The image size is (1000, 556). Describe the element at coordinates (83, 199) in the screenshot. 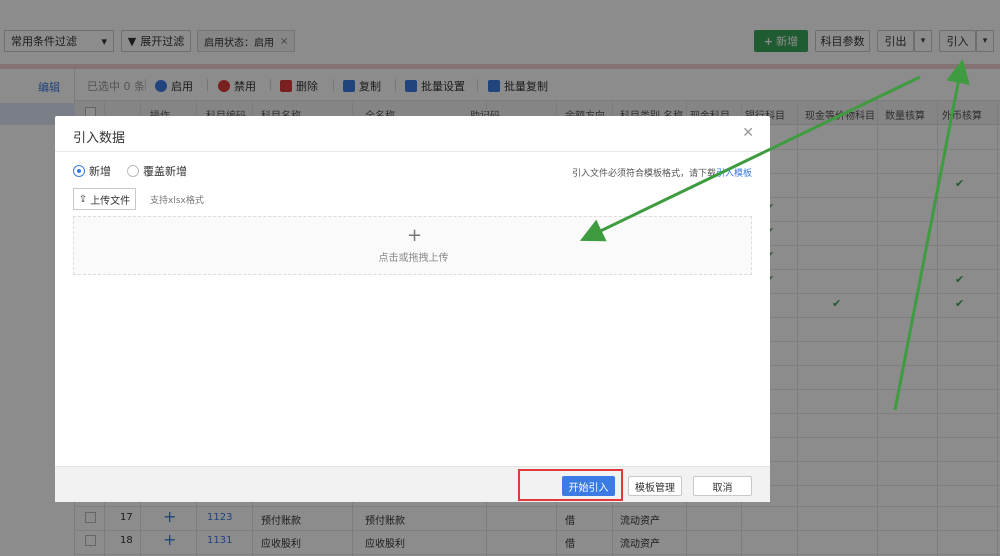

I see `upload-icon: ⇪` at that location.